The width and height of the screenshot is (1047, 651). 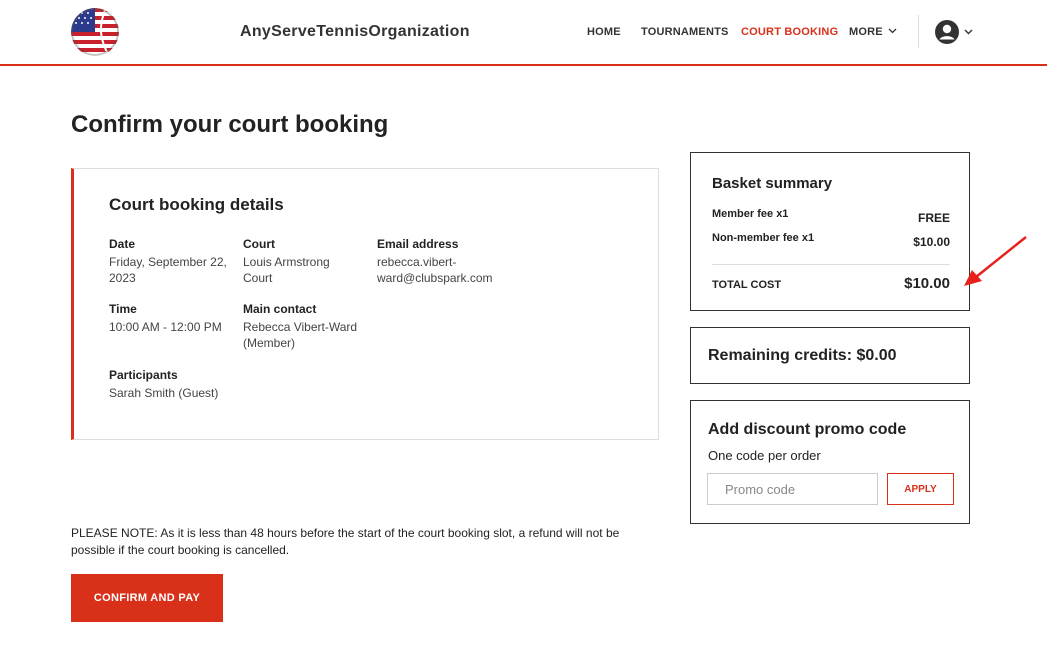 I want to click on nav-more-label: MORE, so click(x=866, y=32).